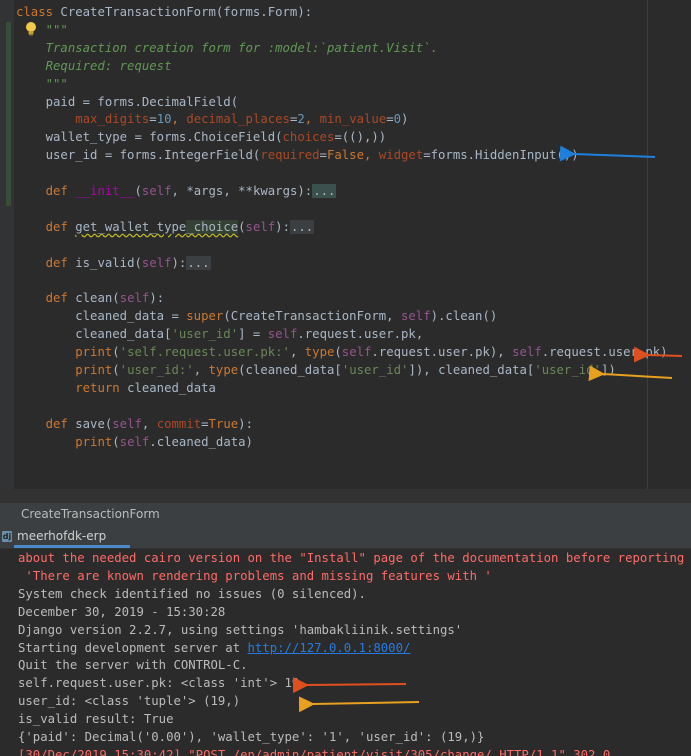 The height and width of the screenshot is (756, 691). What do you see at coordinates (131, 226) in the screenshot?
I see `text-span: get_wallet_type` at bounding box center [131, 226].